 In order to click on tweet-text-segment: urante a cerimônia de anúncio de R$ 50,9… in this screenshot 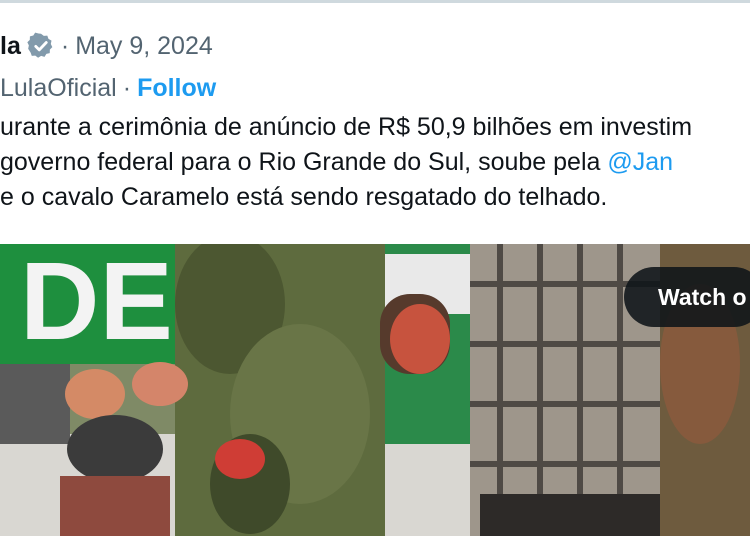, I will do `click(346, 127)`.